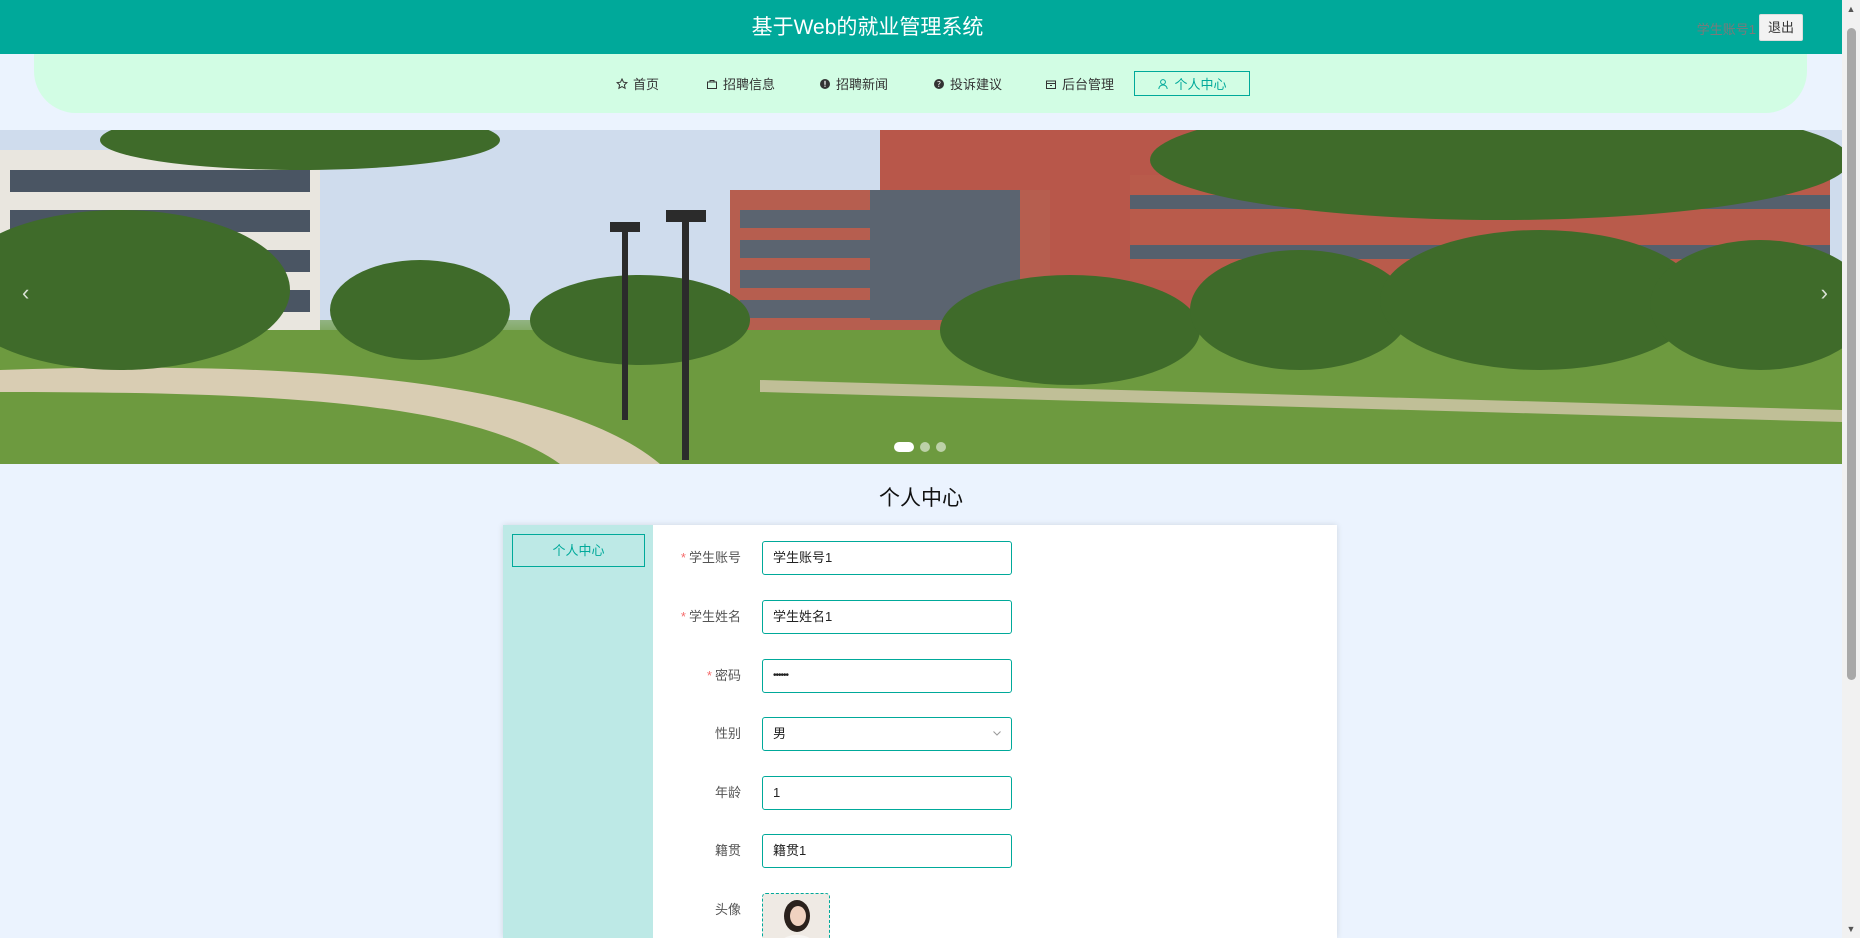  What do you see at coordinates (710, 616) in the screenshot?
I see `field-label: * 学生姓名` at bounding box center [710, 616].